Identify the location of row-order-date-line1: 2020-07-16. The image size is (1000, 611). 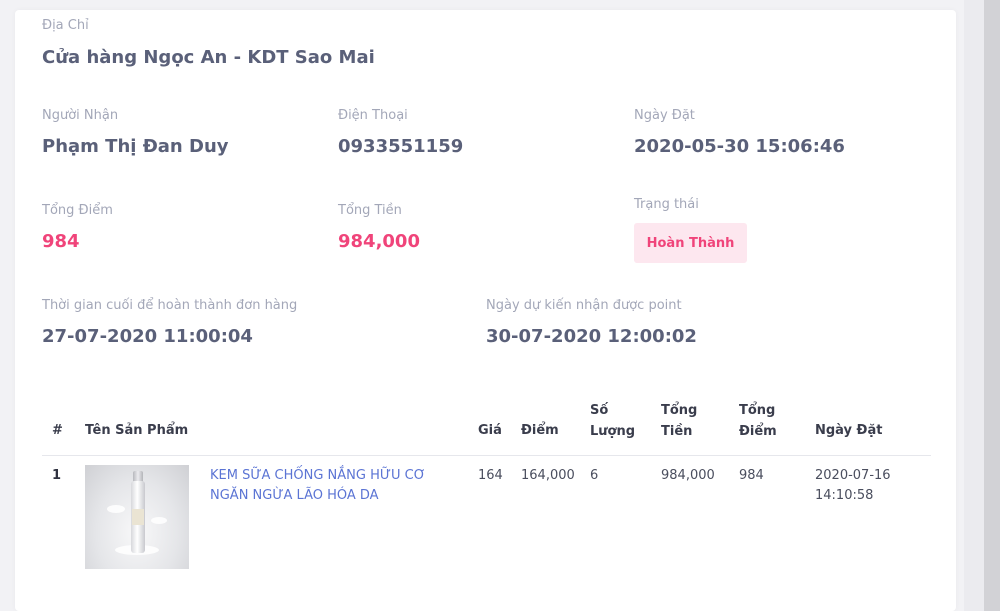
(853, 475).